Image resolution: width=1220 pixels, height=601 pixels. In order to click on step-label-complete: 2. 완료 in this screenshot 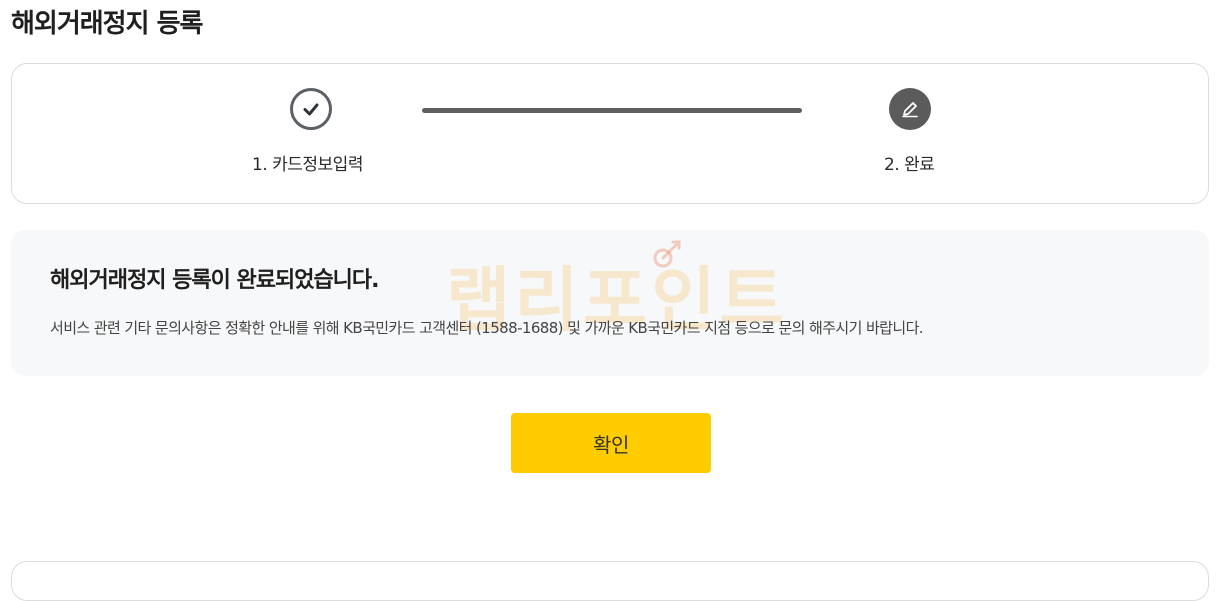, I will do `click(909, 165)`.